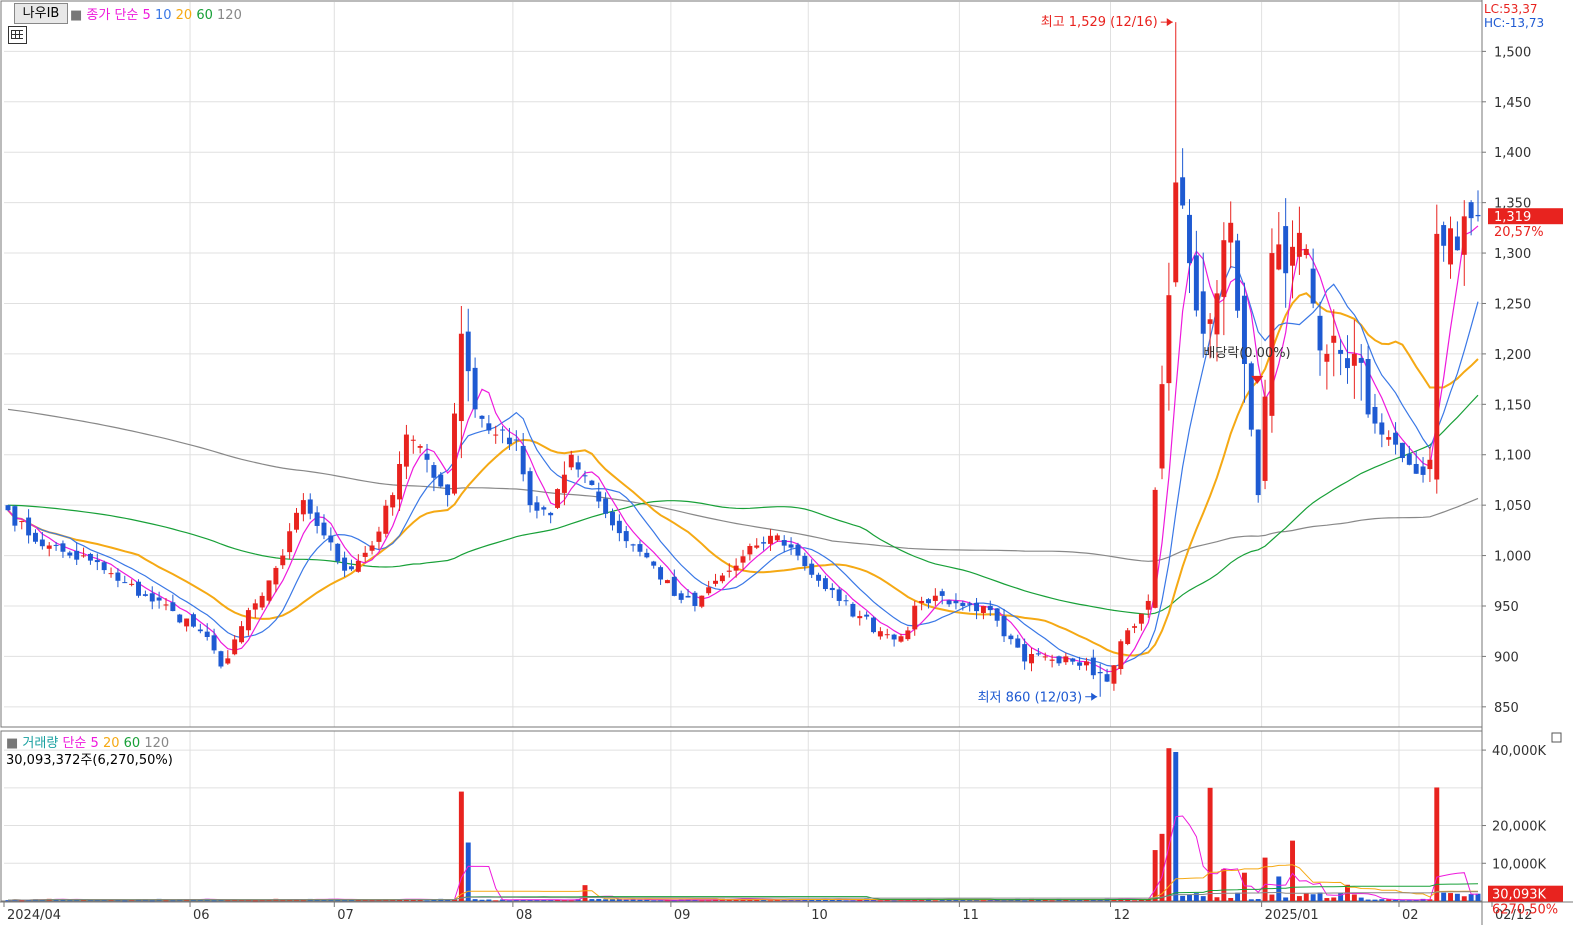  I want to click on x-tick-label: 12, so click(1122, 915).